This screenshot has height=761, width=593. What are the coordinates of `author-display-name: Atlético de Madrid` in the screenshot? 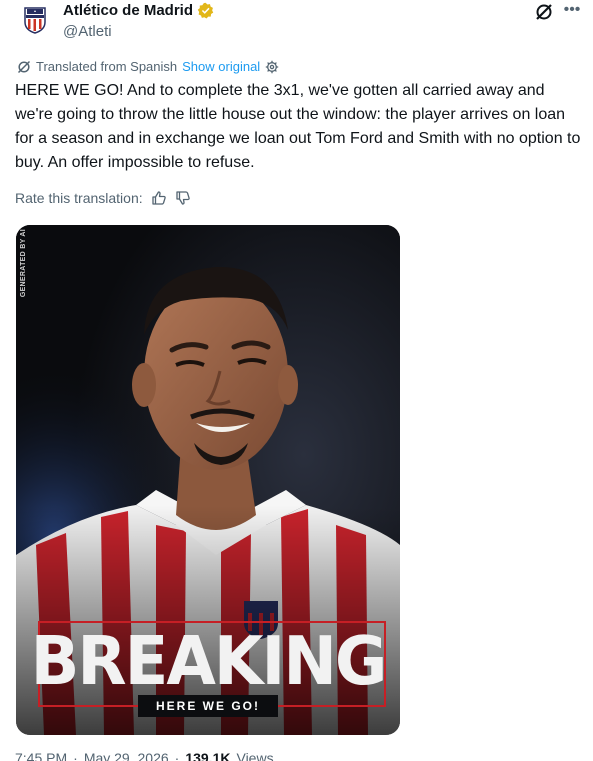 It's located at (128, 10).